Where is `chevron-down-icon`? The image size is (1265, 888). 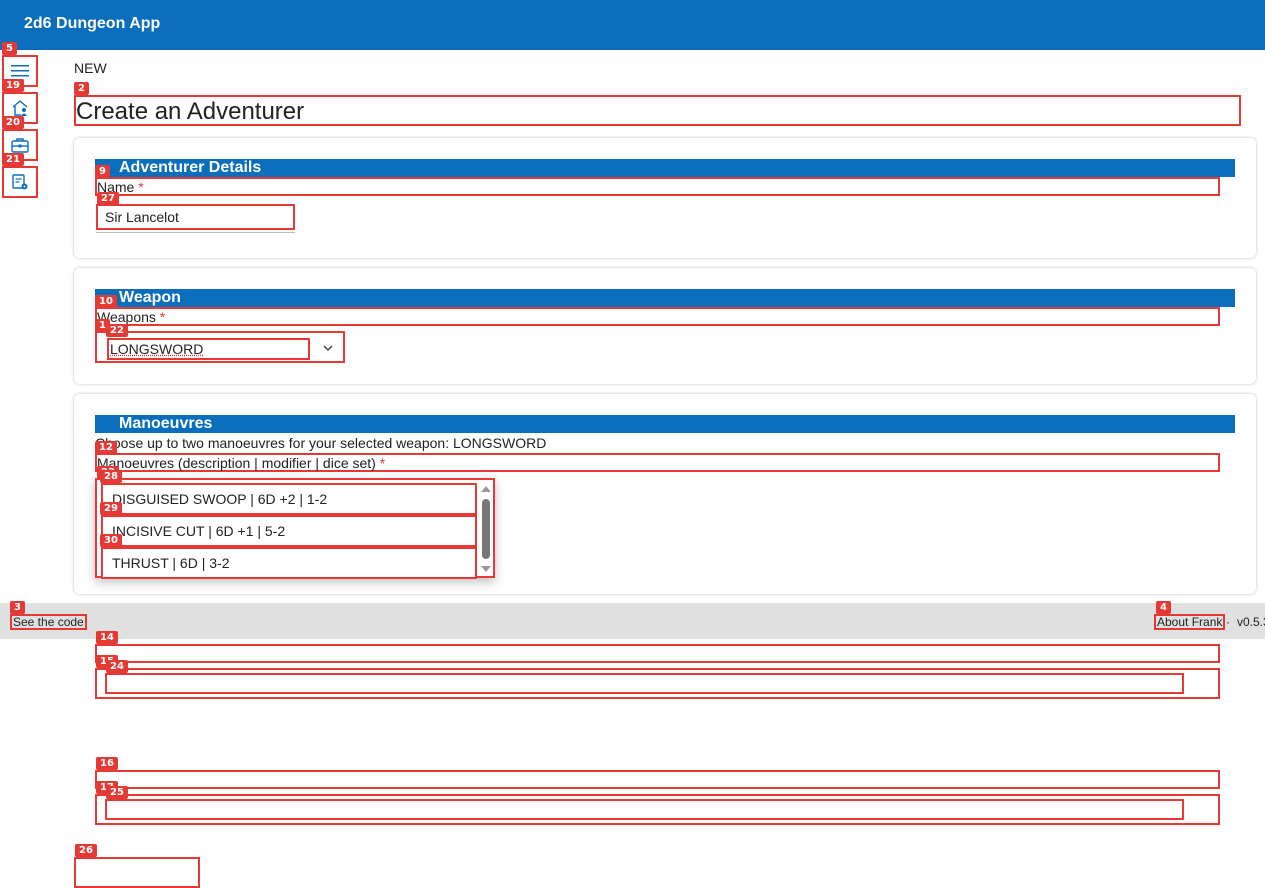
chevron-down-icon is located at coordinates (328, 348).